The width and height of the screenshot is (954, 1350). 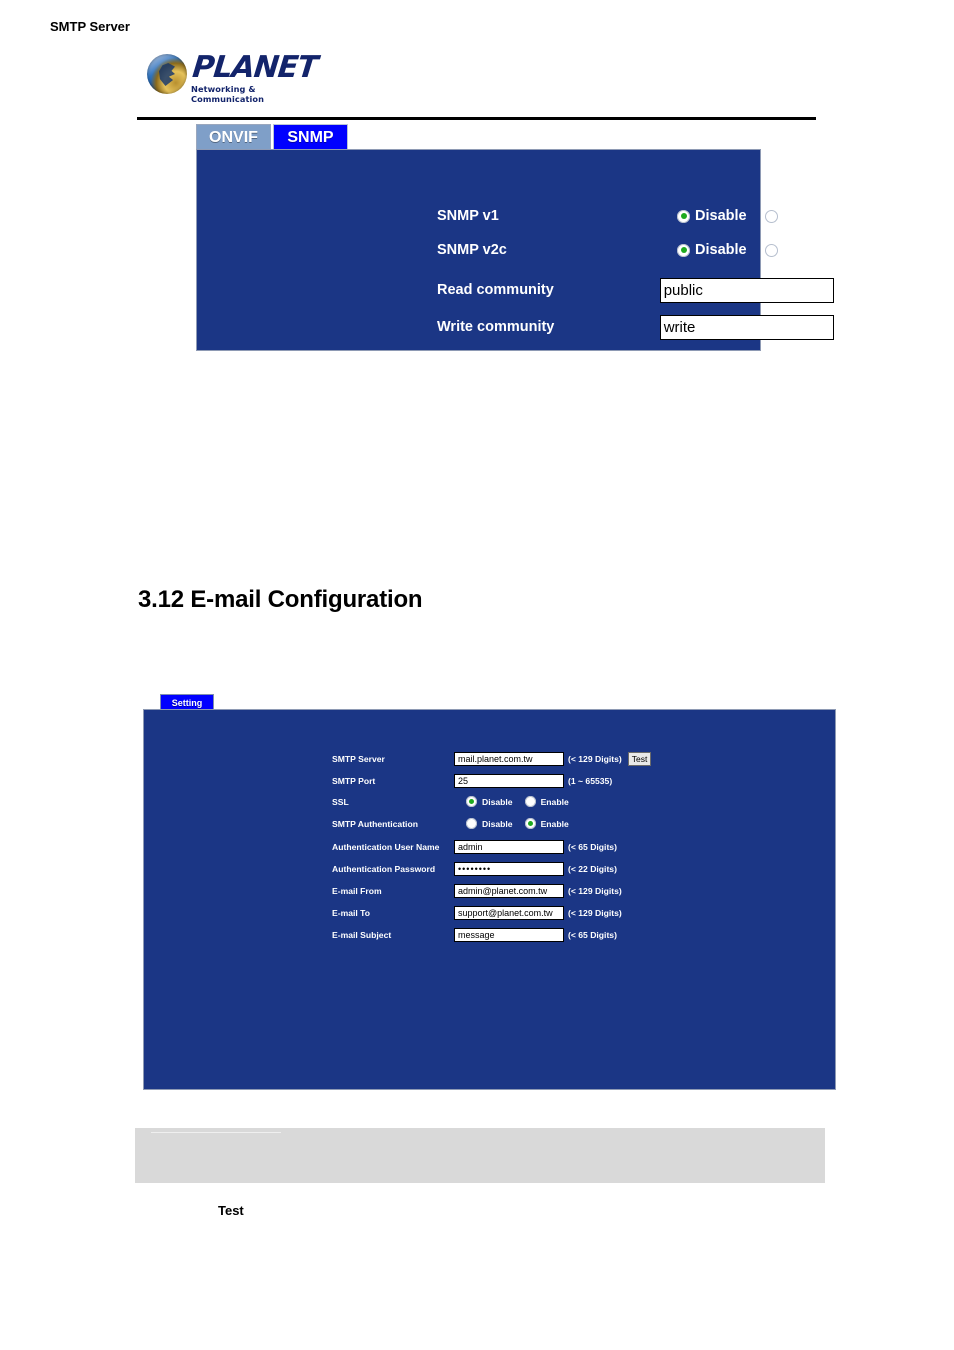 What do you see at coordinates (771, 250) in the screenshot?
I see `radio-snmp-v2c-enable` at bounding box center [771, 250].